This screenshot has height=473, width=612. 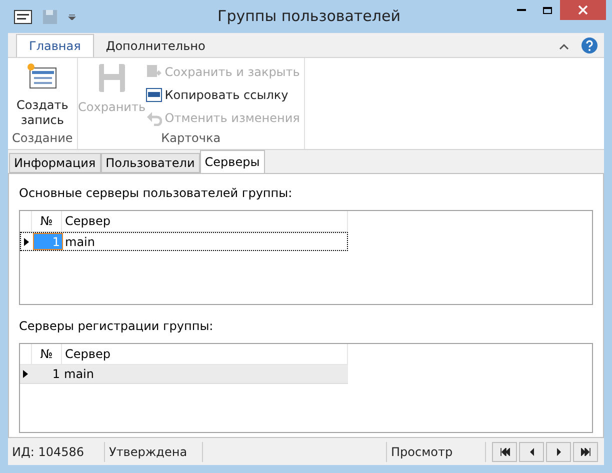 I want to click on ribbon-button: Создать запись, so click(x=42, y=95).